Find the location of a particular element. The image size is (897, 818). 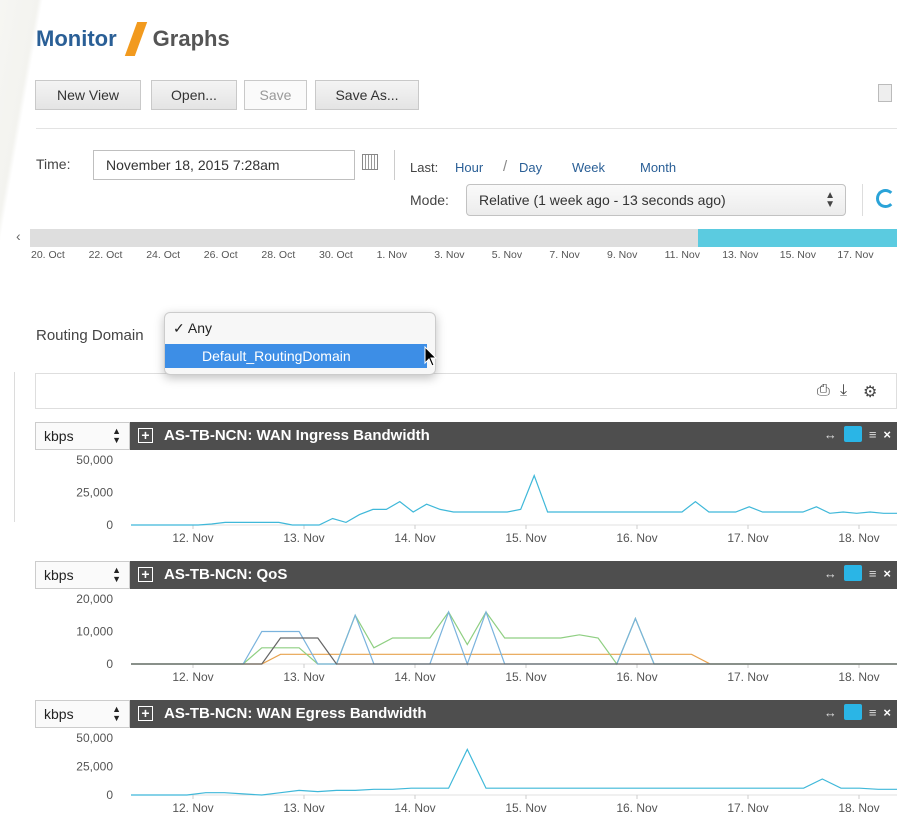

download-icon: ⤓ is located at coordinates (848, 390).